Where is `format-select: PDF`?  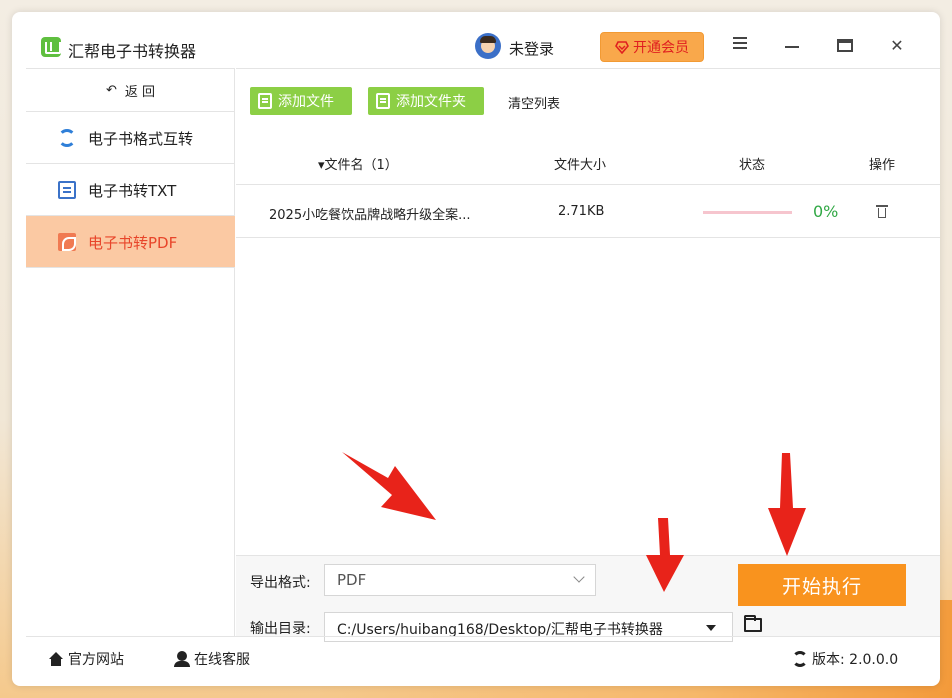 format-select: PDF is located at coordinates (460, 580).